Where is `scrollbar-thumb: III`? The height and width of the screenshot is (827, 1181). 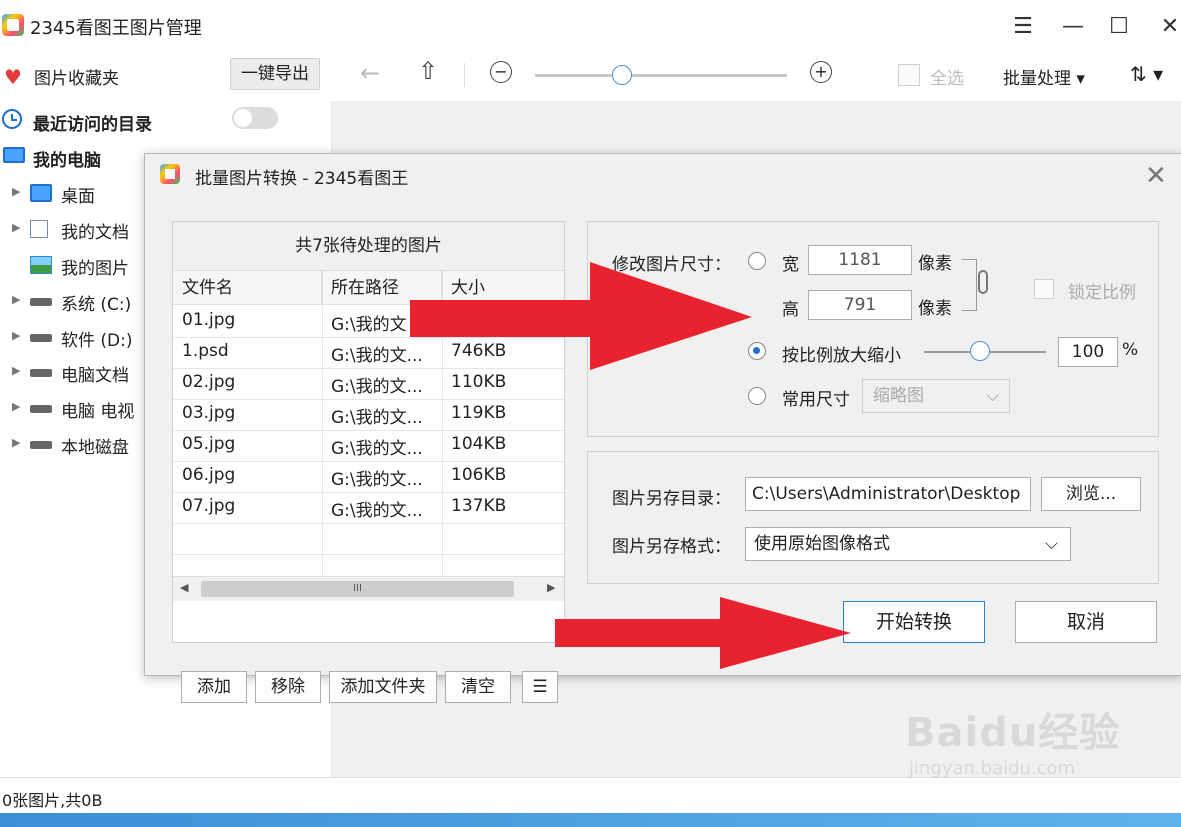
scrollbar-thumb: III is located at coordinates (357, 589).